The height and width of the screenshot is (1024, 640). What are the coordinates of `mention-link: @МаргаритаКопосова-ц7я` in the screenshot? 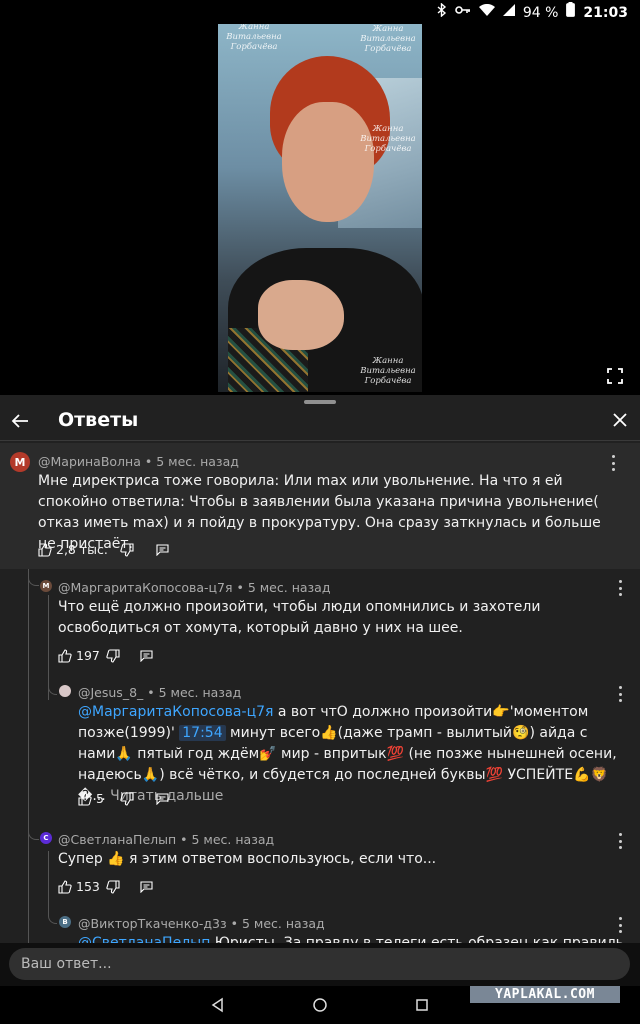 It's located at (175, 712).